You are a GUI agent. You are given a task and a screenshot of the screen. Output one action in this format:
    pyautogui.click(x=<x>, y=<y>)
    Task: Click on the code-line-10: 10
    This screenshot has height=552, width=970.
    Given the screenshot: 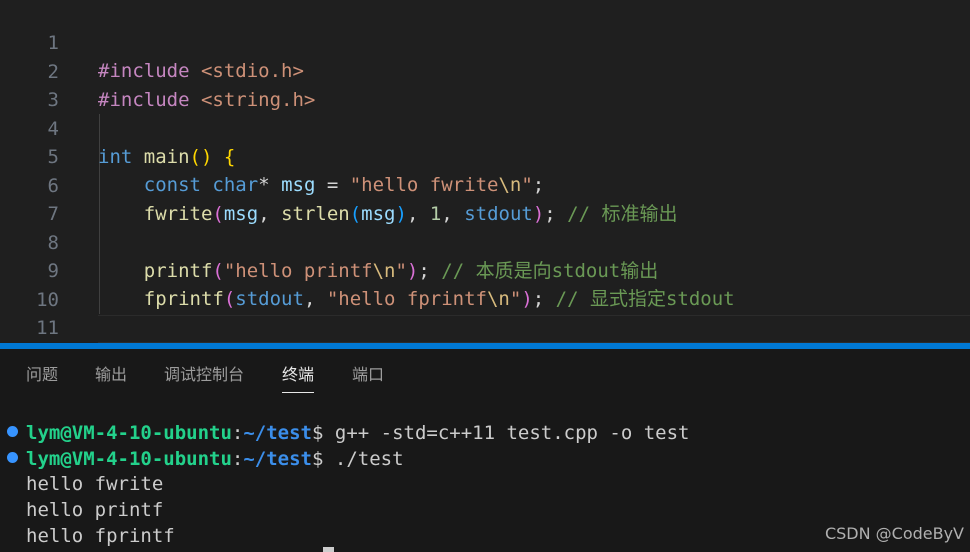 What is the action you would take?
    pyautogui.click(x=485, y=284)
    